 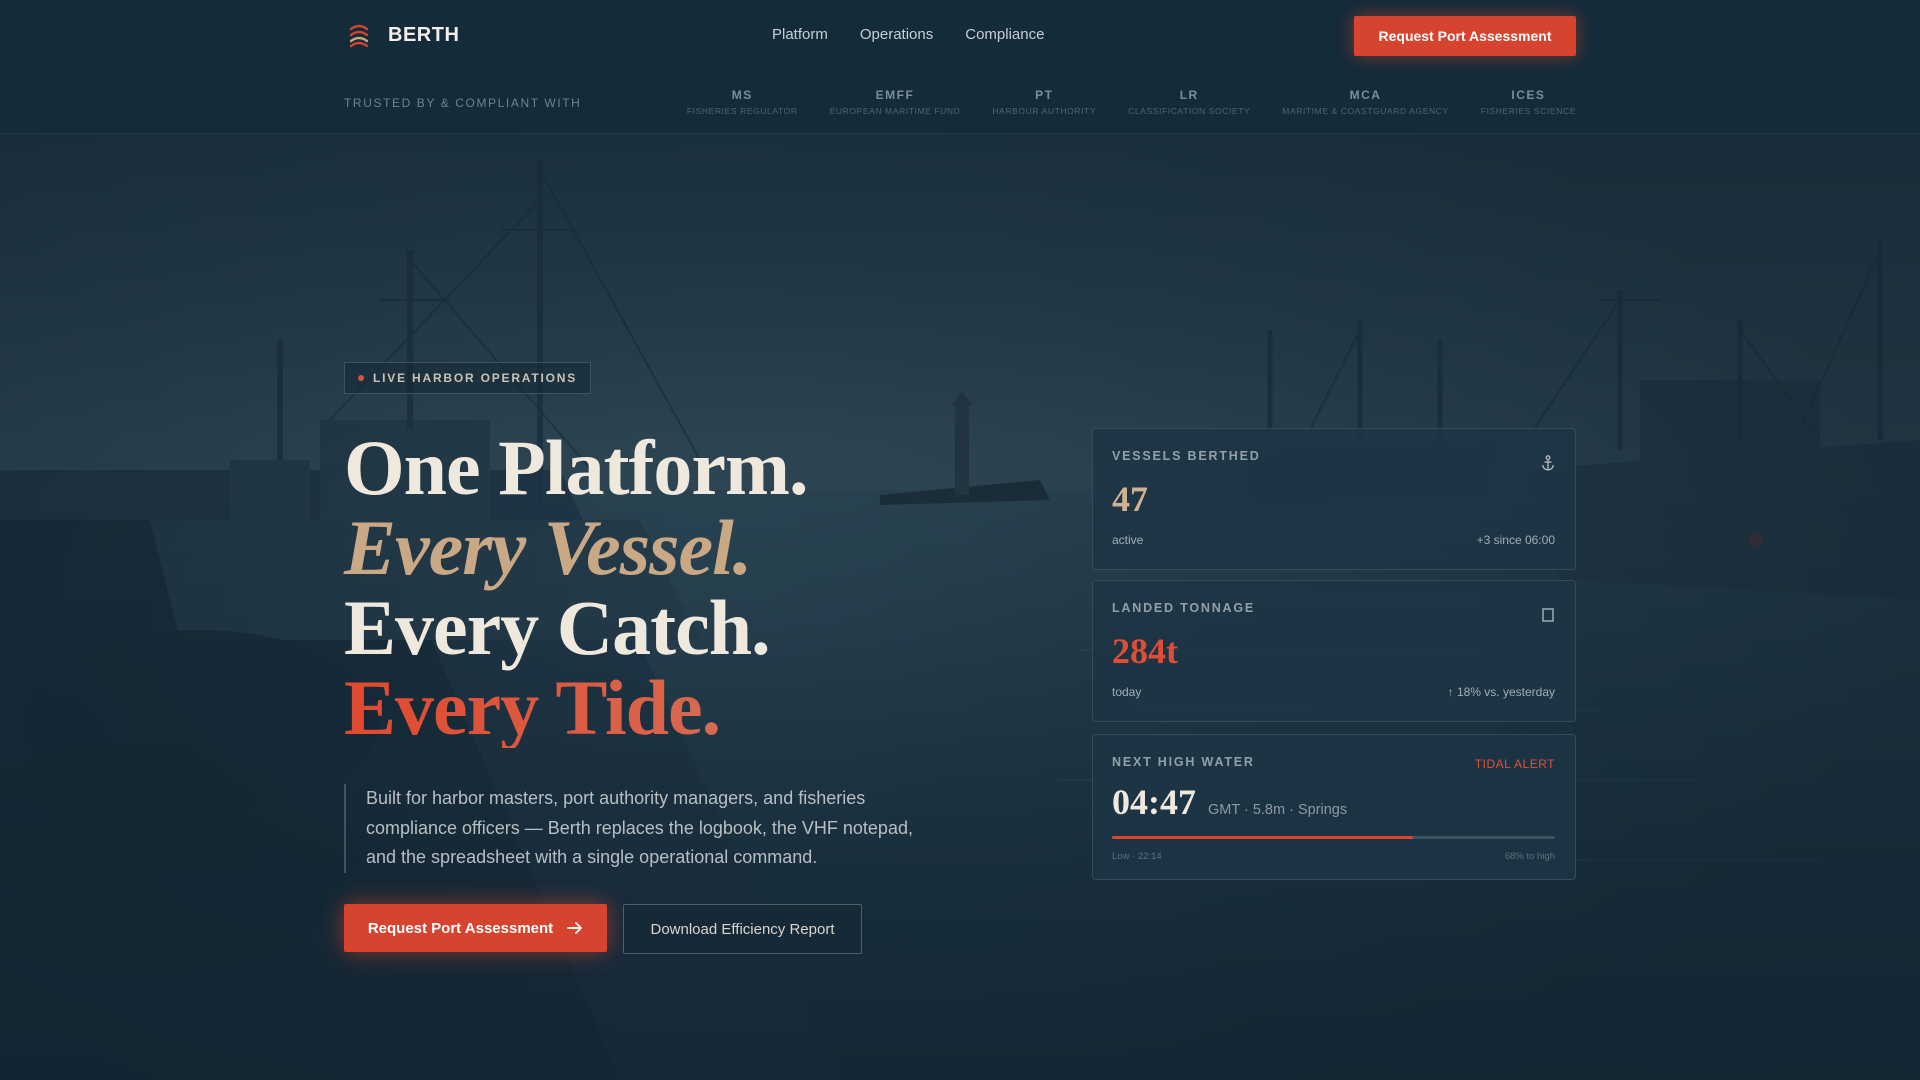 I want to click on trust-full: Fisheries Science, so click(x=1528, y=111).